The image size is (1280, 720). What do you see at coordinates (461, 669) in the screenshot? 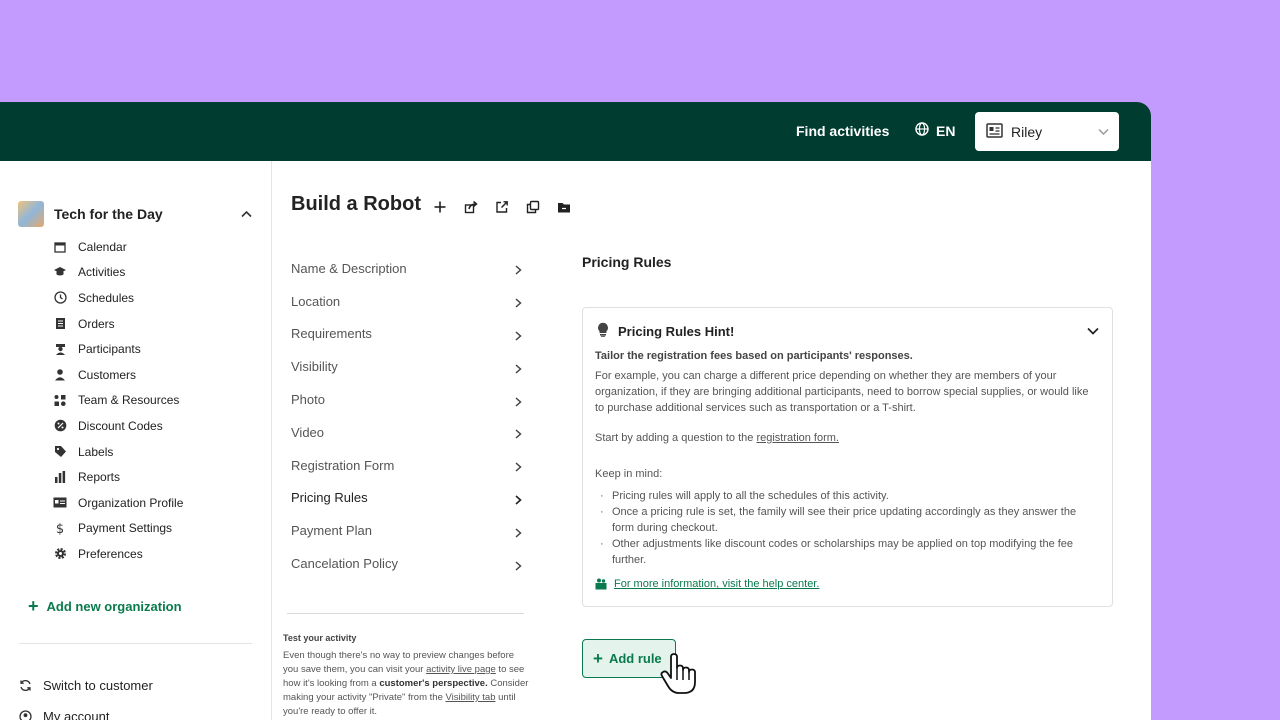
I see `activity-live-page-link: activity live page` at bounding box center [461, 669].